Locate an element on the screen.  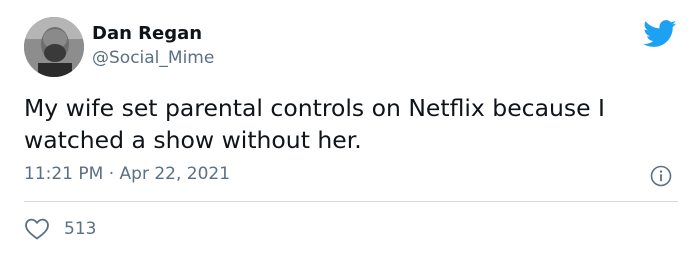
user-handle: @Social_Mime is located at coordinates (153, 58).